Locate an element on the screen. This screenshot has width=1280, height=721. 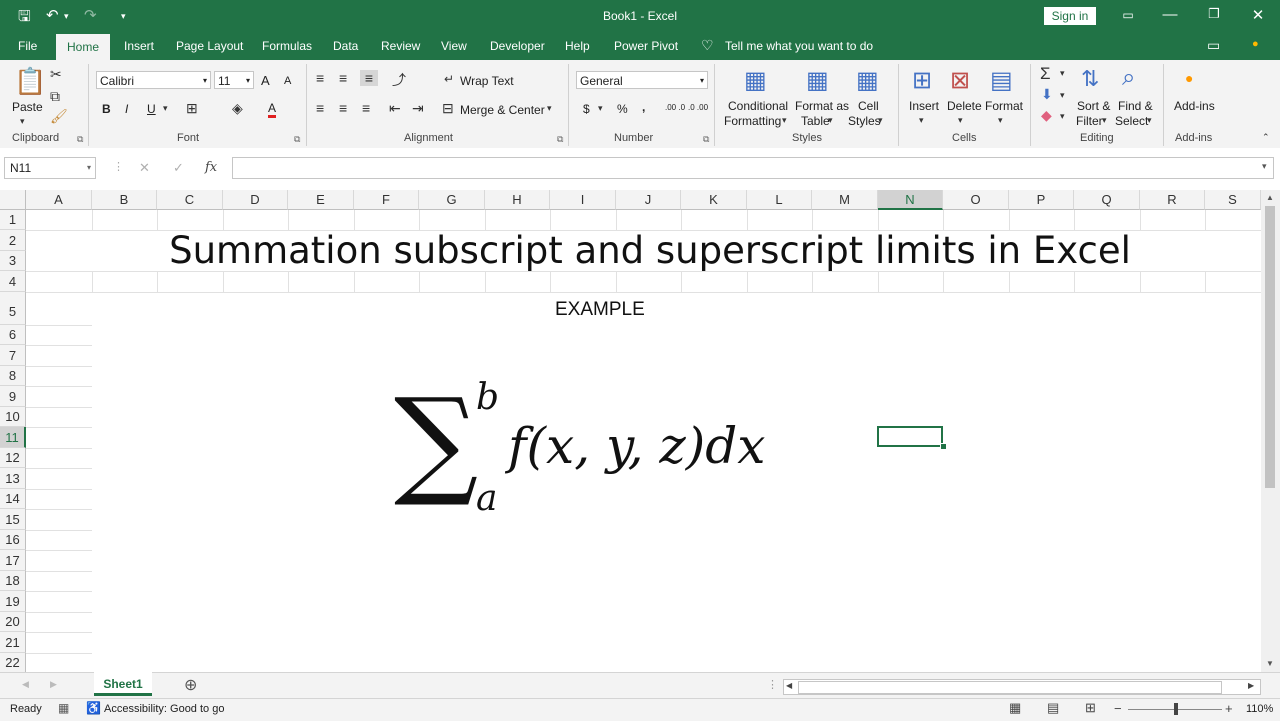
row-header: 12 is located at coordinates (13, 458).